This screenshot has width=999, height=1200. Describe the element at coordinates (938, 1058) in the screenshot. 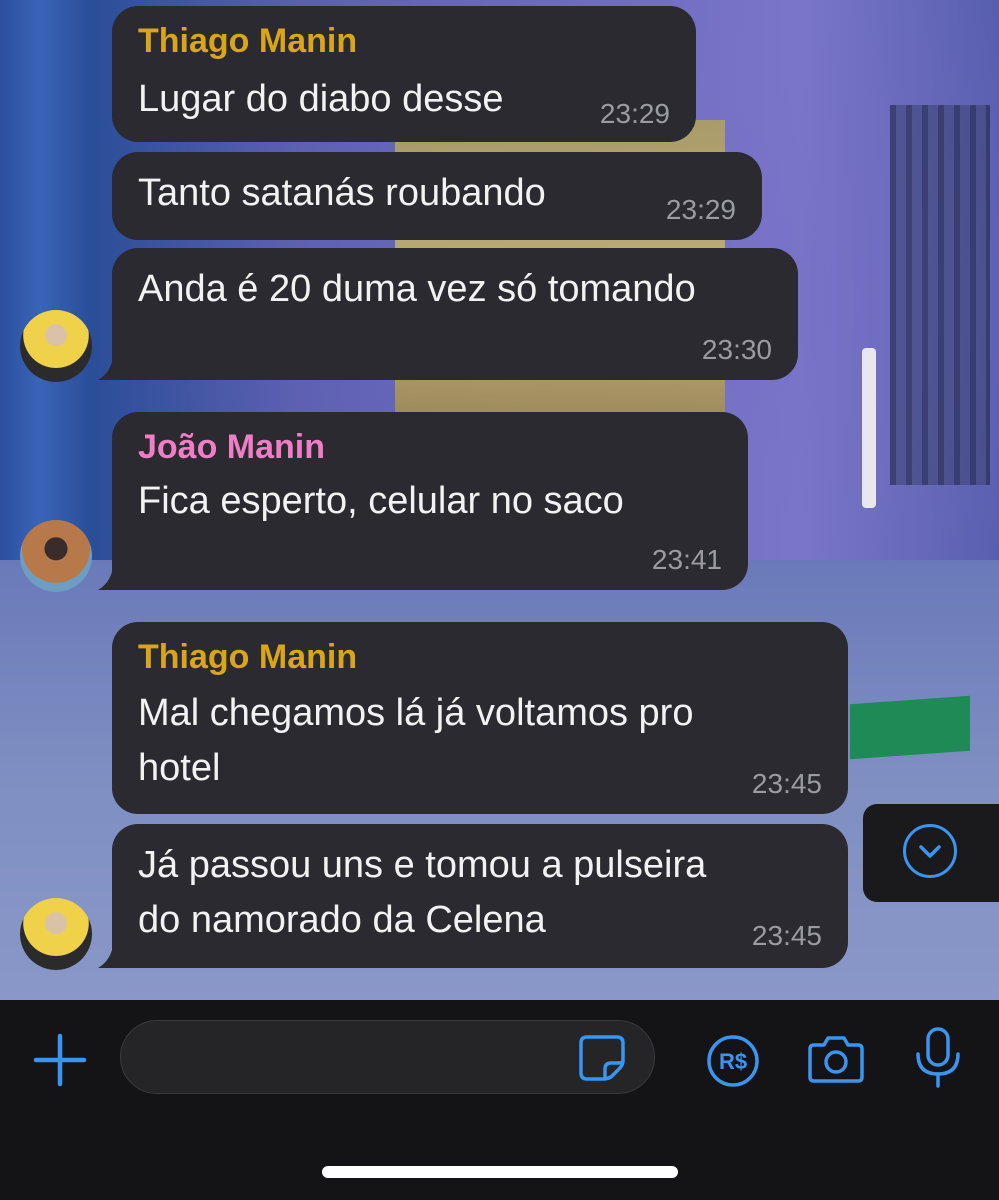

I see `microphone-icon` at that location.